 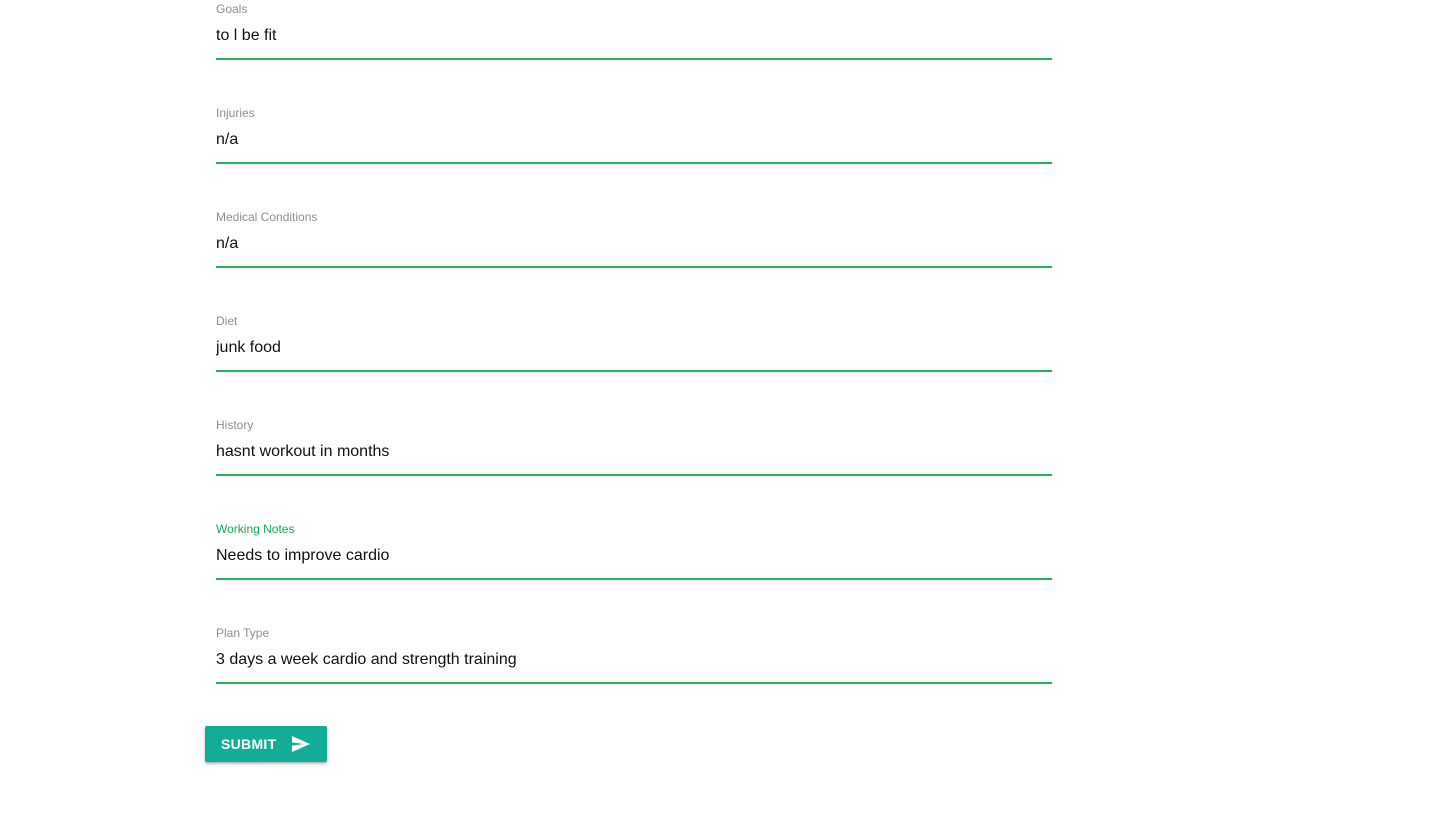 What do you see at coordinates (267, 217) in the screenshot?
I see `medical-conditions-label: Medical Conditions` at bounding box center [267, 217].